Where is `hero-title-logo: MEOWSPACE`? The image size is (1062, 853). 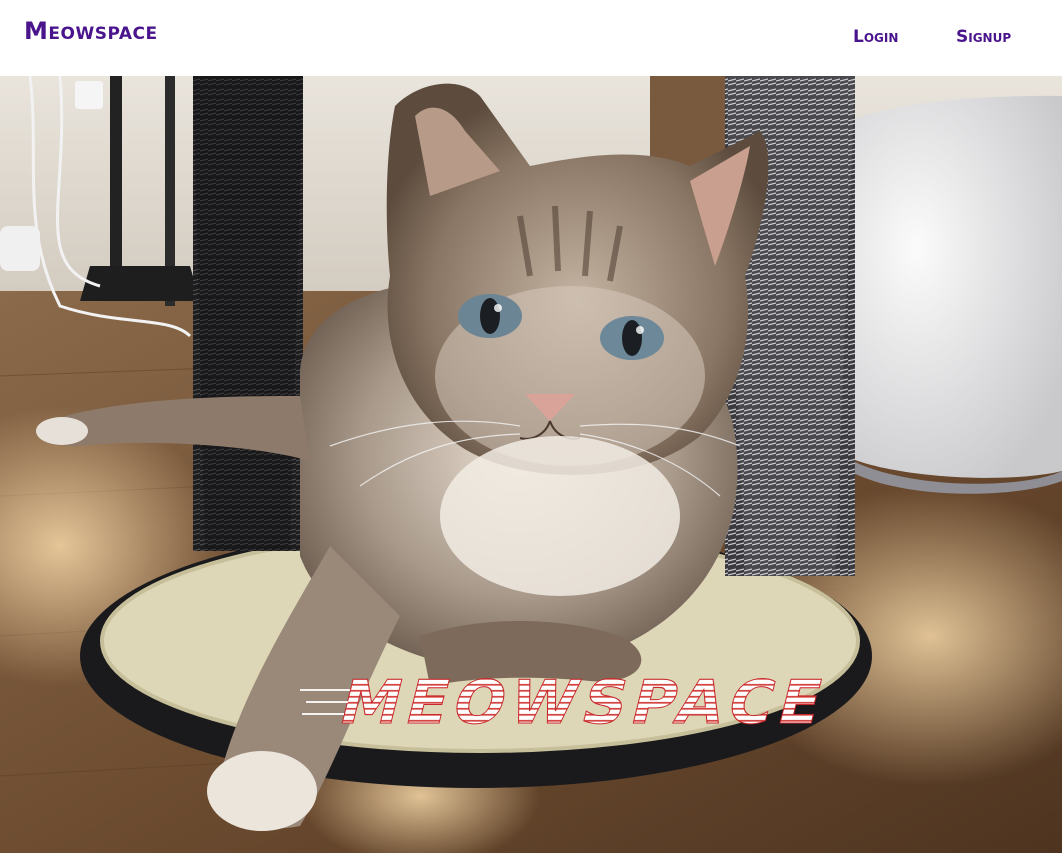 hero-title-logo: MEOWSPACE is located at coordinates (568, 704).